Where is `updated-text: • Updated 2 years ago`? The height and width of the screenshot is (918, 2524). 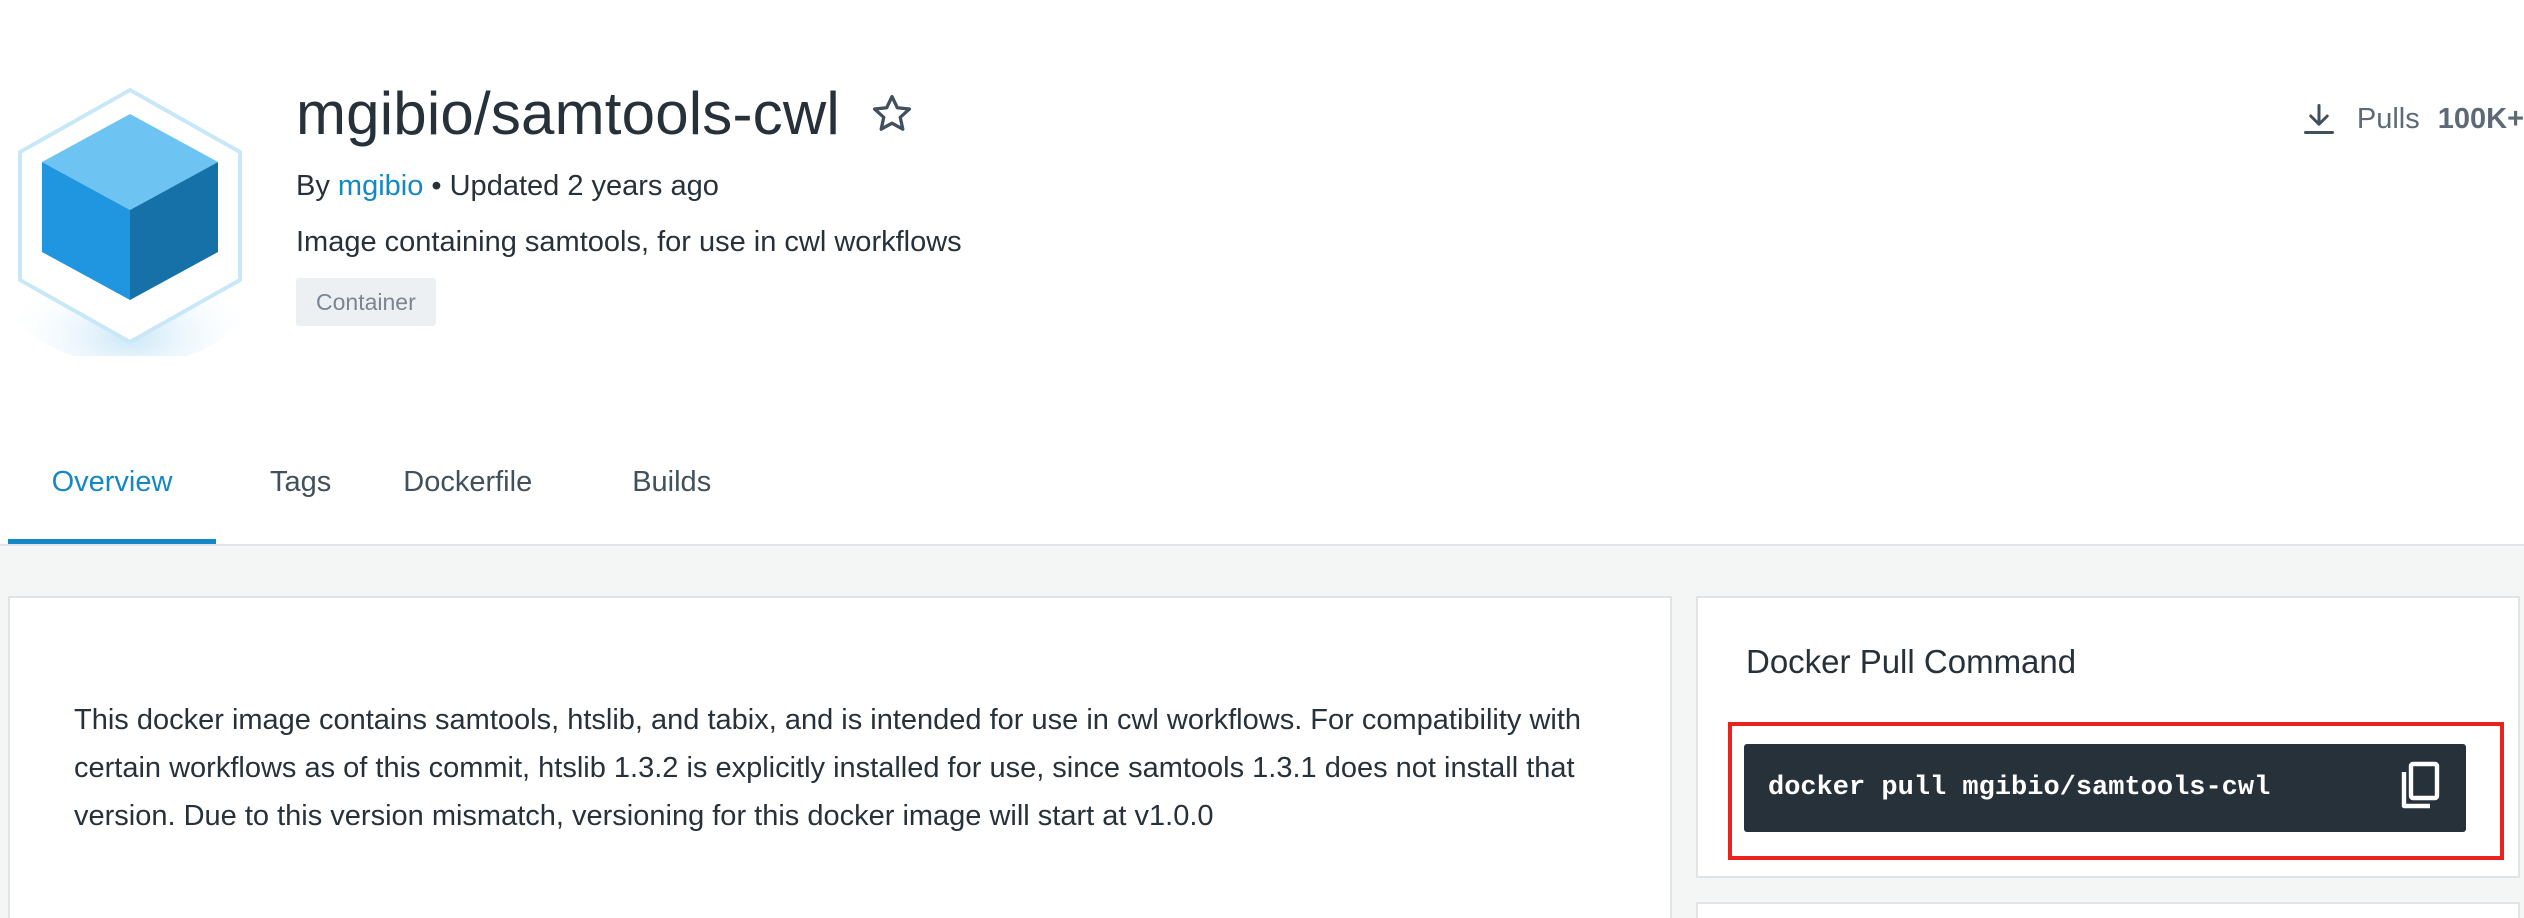
updated-text: • Updated 2 years ago is located at coordinates (575, 186).